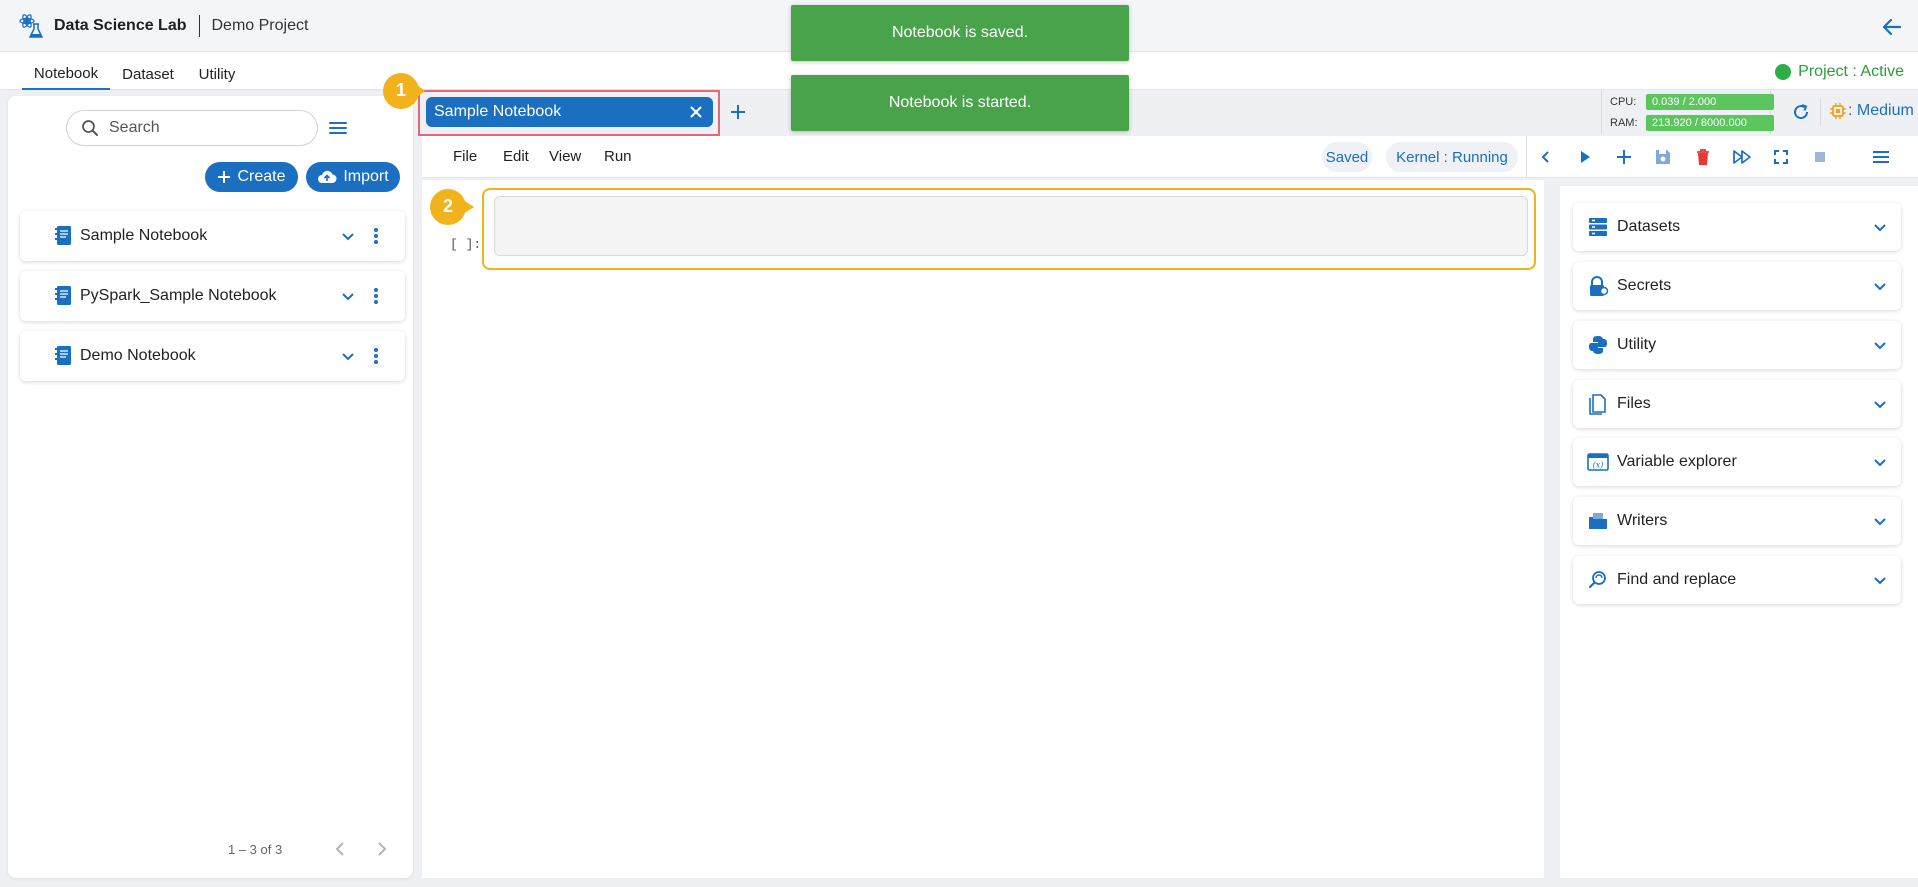  I want to click on accordion-label: Secrets, so click(1644, 285).